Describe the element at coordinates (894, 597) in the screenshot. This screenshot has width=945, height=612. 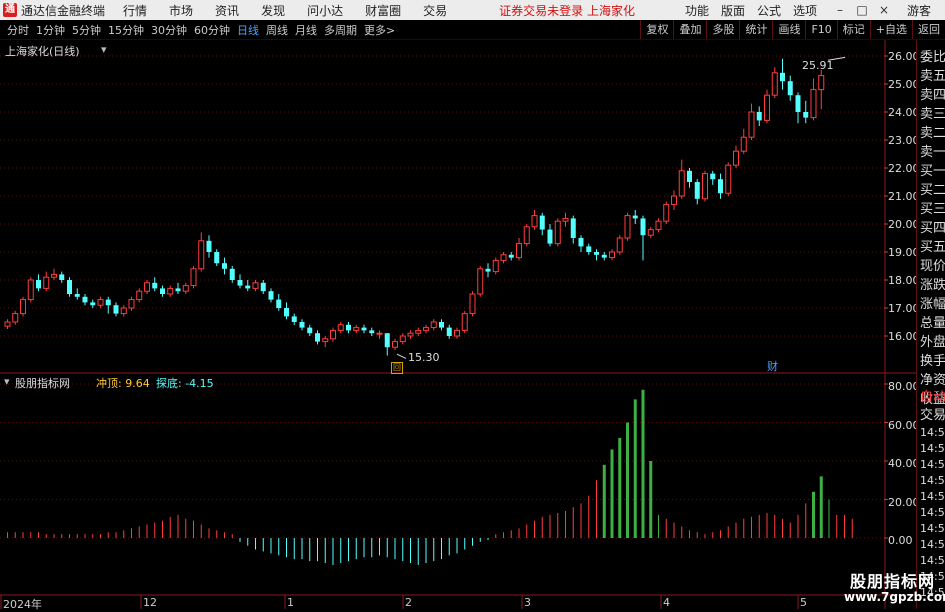
I see `watermark-url: www.7gpzb.com` at that location.